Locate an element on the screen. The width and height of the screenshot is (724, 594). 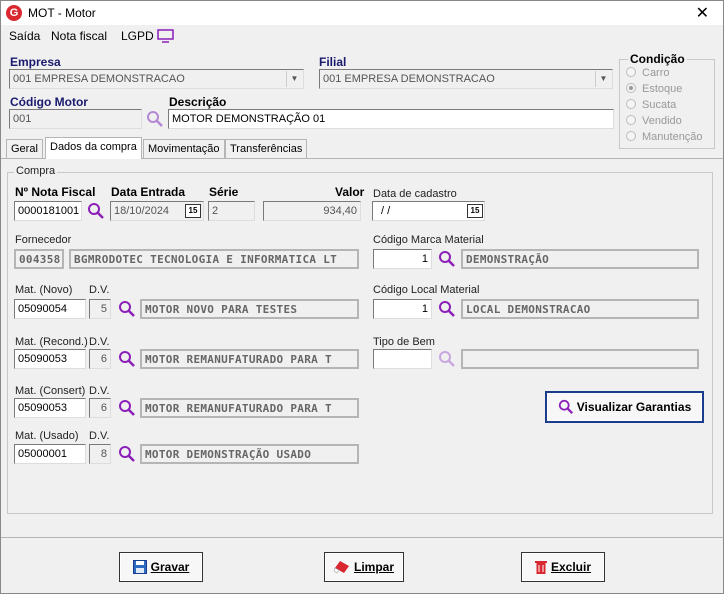
mat-recond-label: Mat. (Recond.) is located at coordinates (51, 342).